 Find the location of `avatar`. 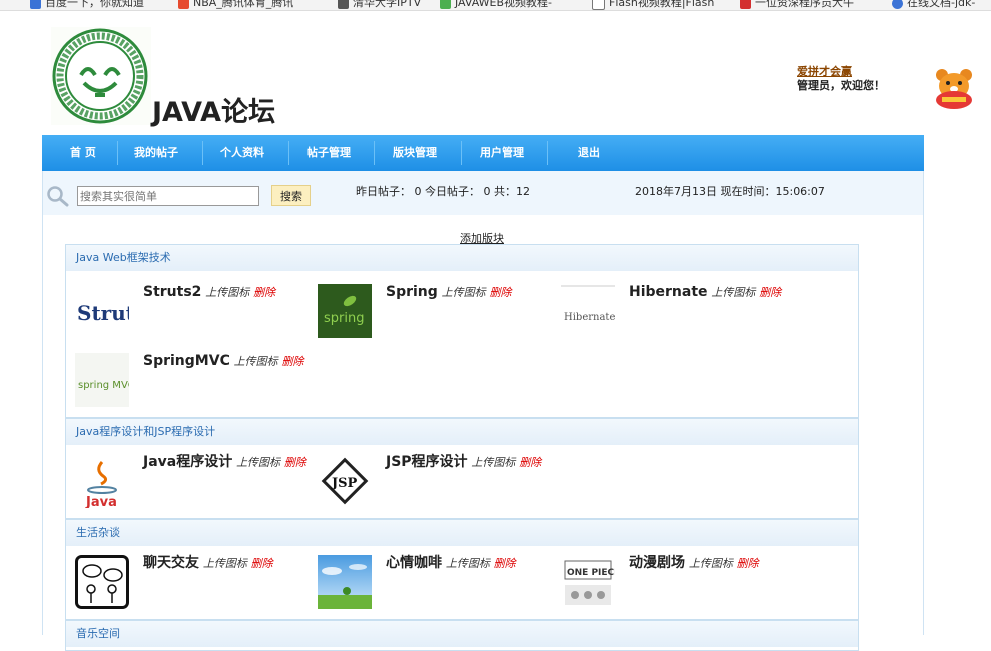

avatar is located at coordinates (954, 88).